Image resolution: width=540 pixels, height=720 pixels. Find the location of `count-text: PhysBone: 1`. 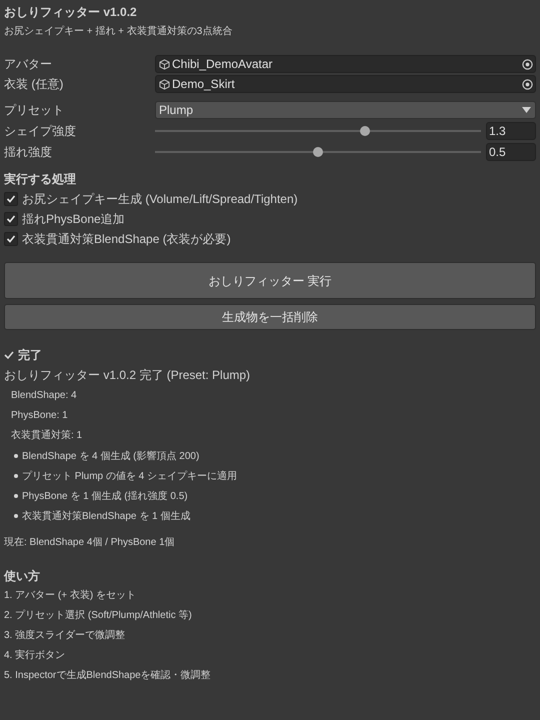

count-text: PhysBone: 1 is located at coordinates (39, 416).